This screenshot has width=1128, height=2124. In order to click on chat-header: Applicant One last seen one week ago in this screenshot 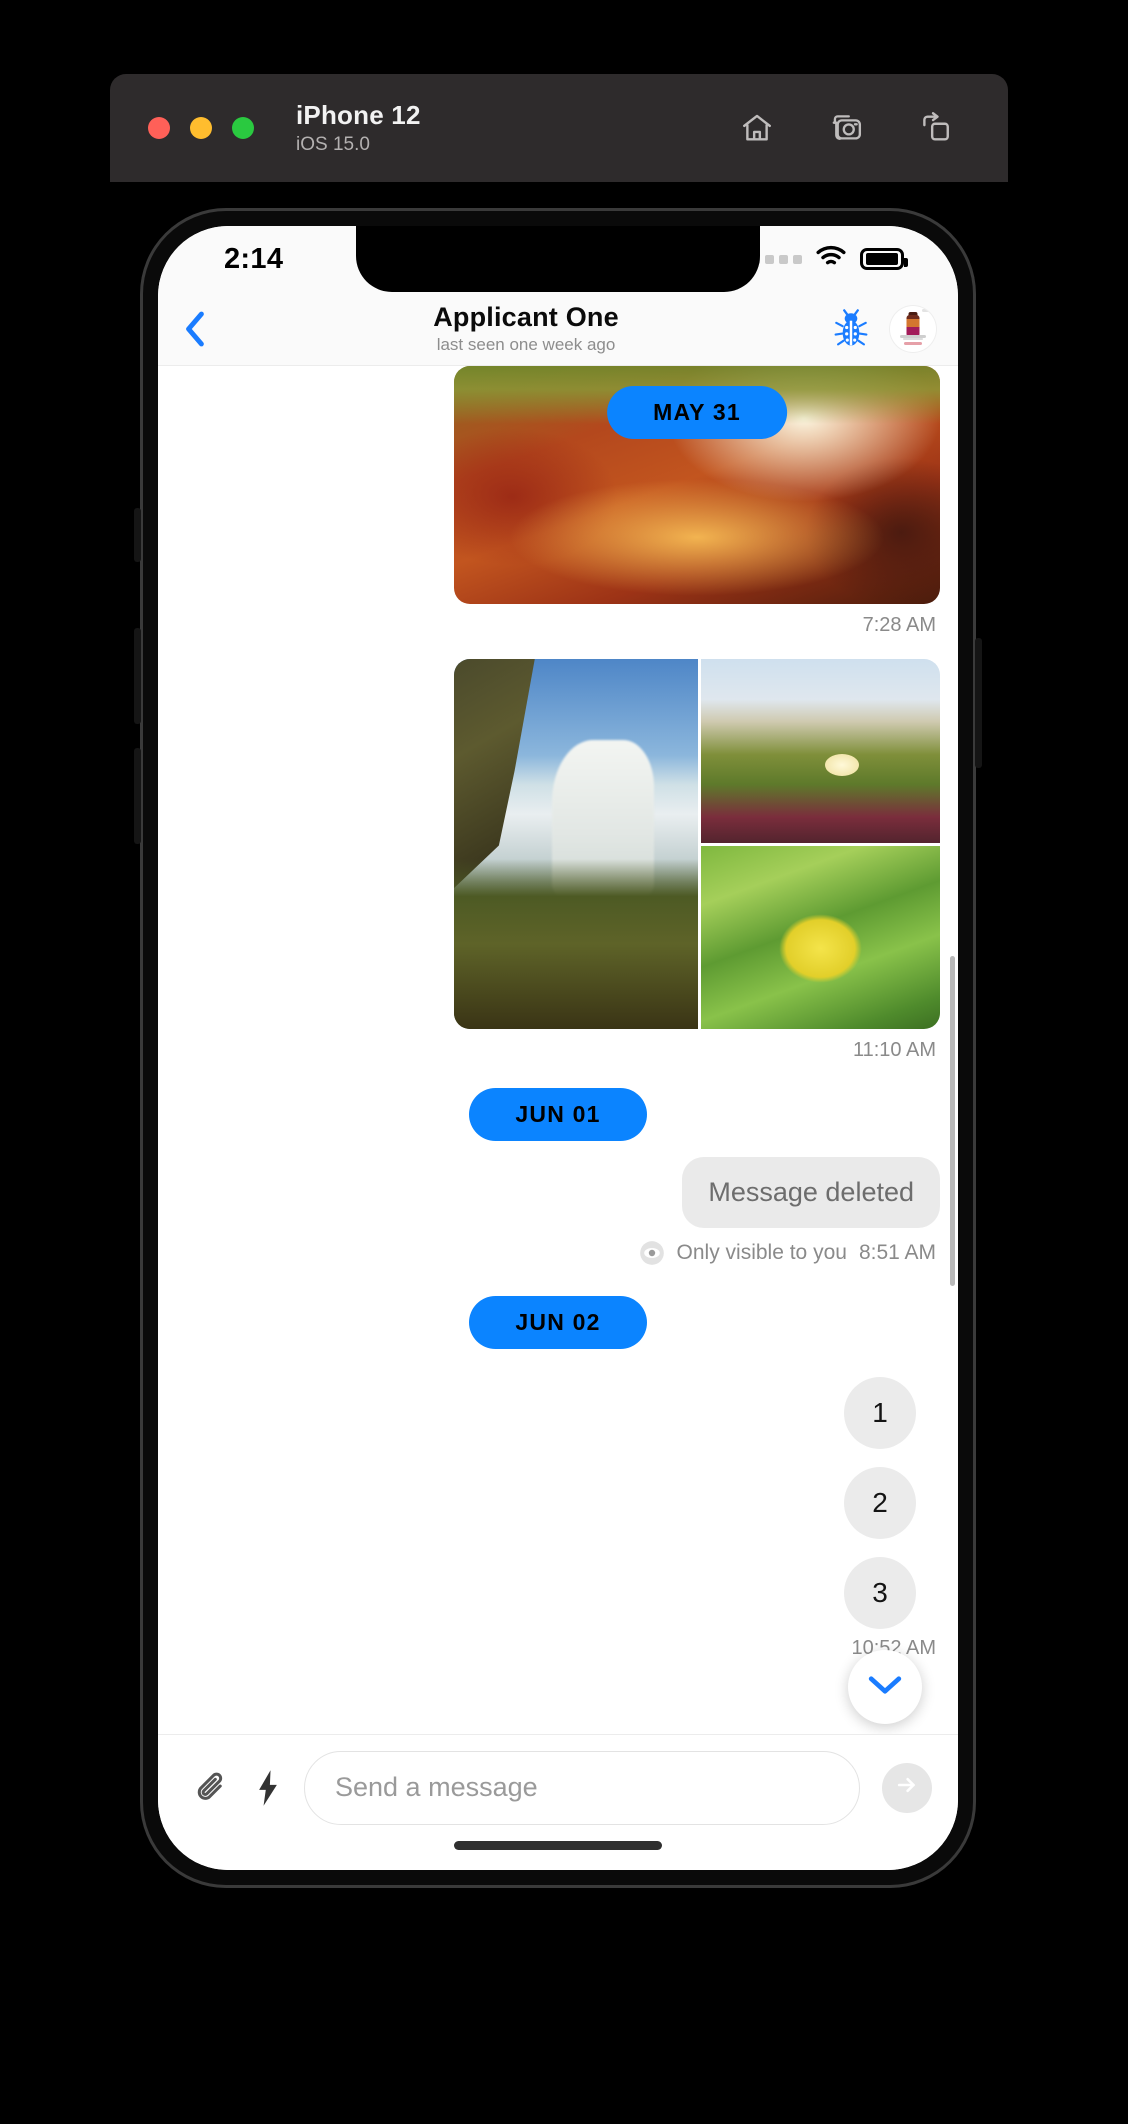, I will do `click(558, 329)`.